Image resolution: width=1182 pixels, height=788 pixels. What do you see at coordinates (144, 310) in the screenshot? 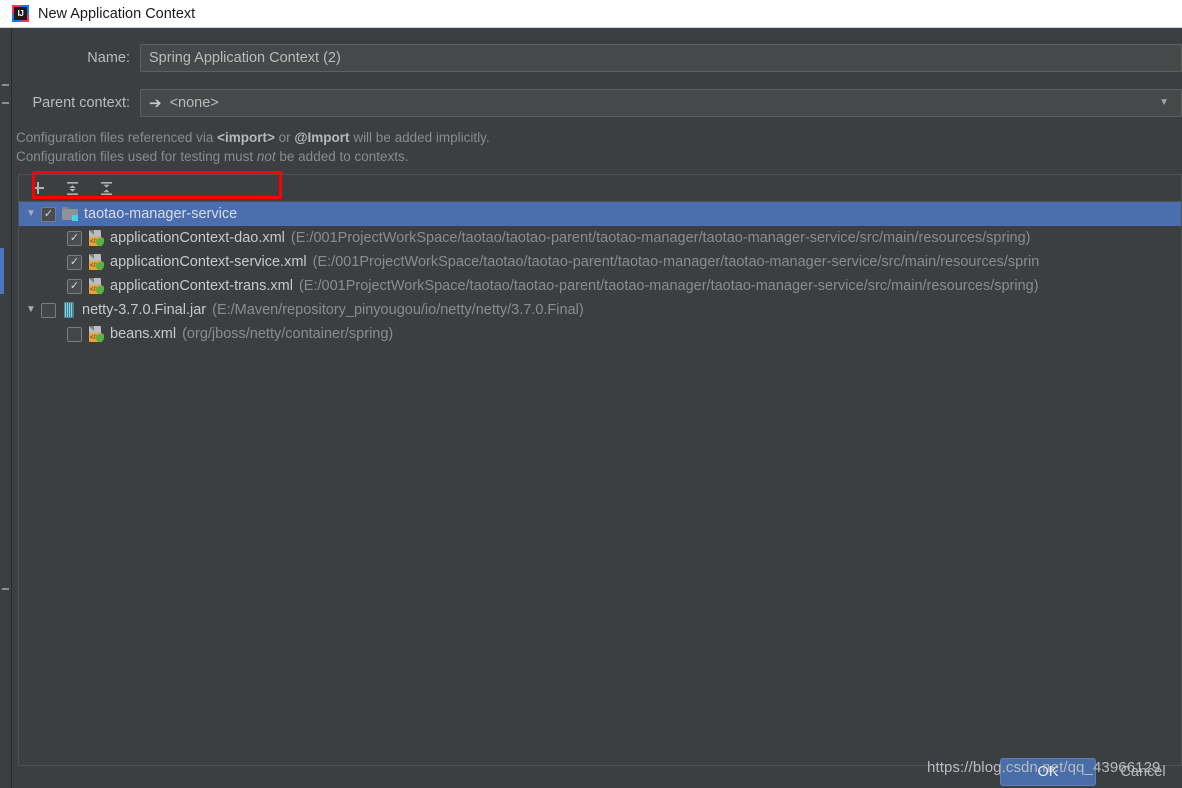
I see `tree-row-label: netty-3.7.0.Final.jar` at bounding box center [144, 310].